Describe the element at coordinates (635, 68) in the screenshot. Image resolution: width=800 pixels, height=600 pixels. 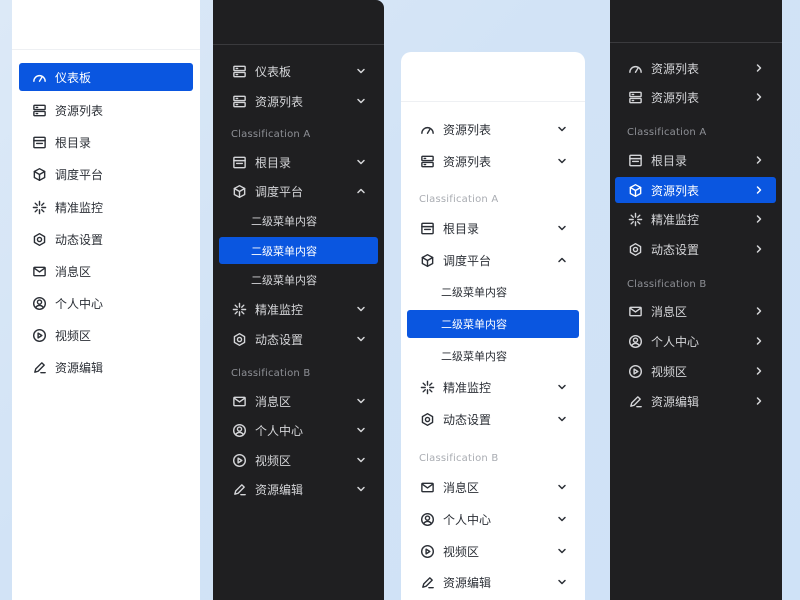
I see `gauge-icon` at that location.